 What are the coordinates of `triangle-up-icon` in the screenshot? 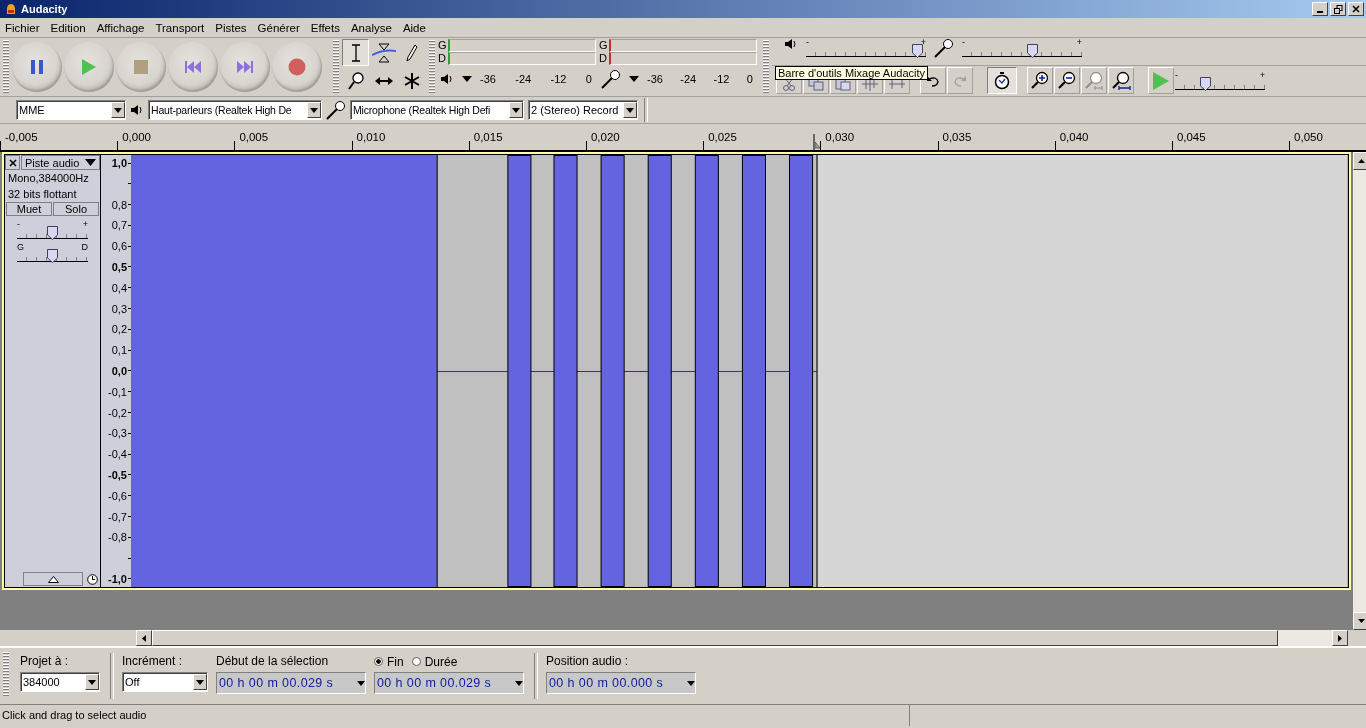 It's located at (53, 579).